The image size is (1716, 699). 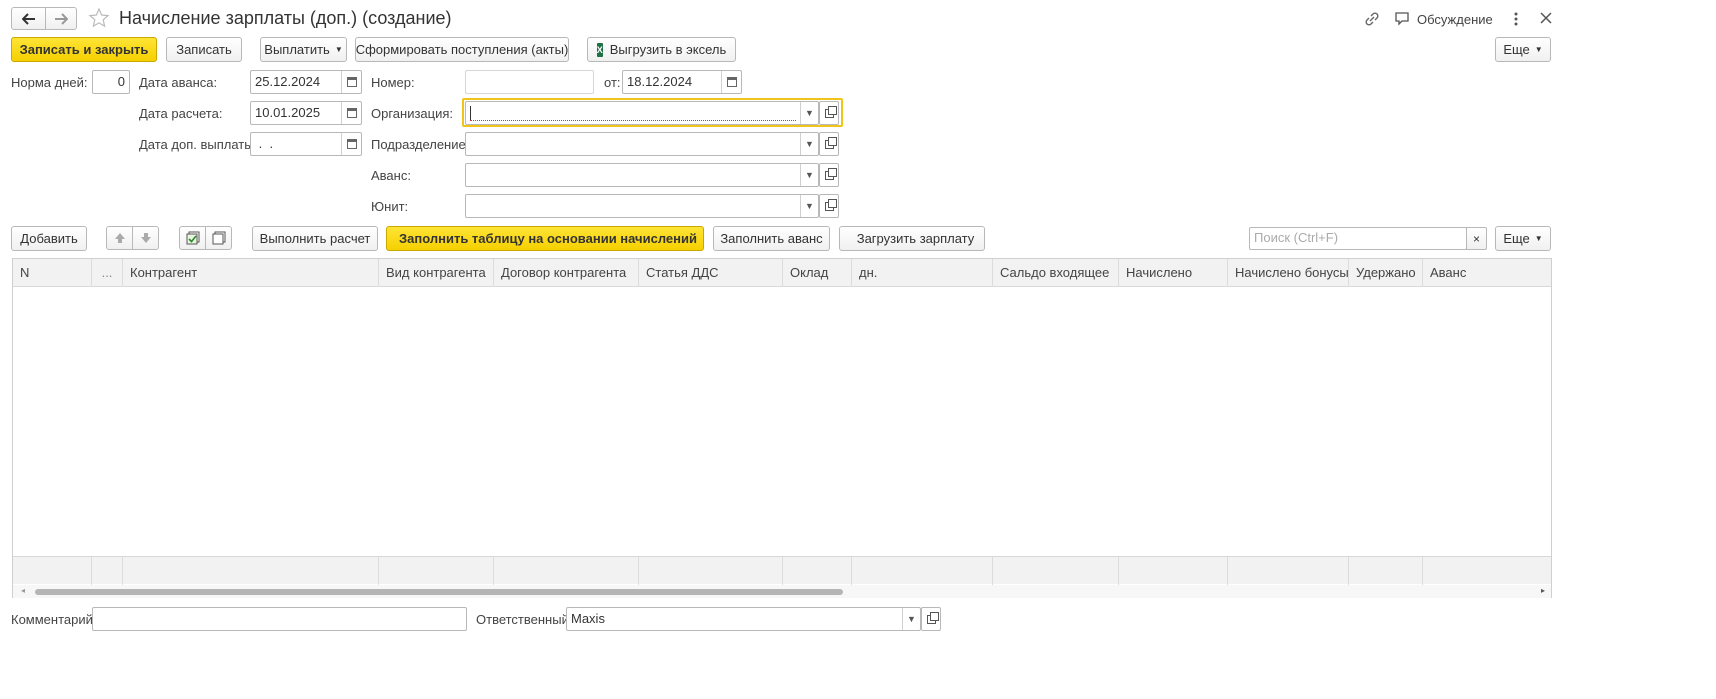 What do you see at coordinates (204, 49) in the screenshot?
I see `save-button: Записать` at bounding box center [204, 49].